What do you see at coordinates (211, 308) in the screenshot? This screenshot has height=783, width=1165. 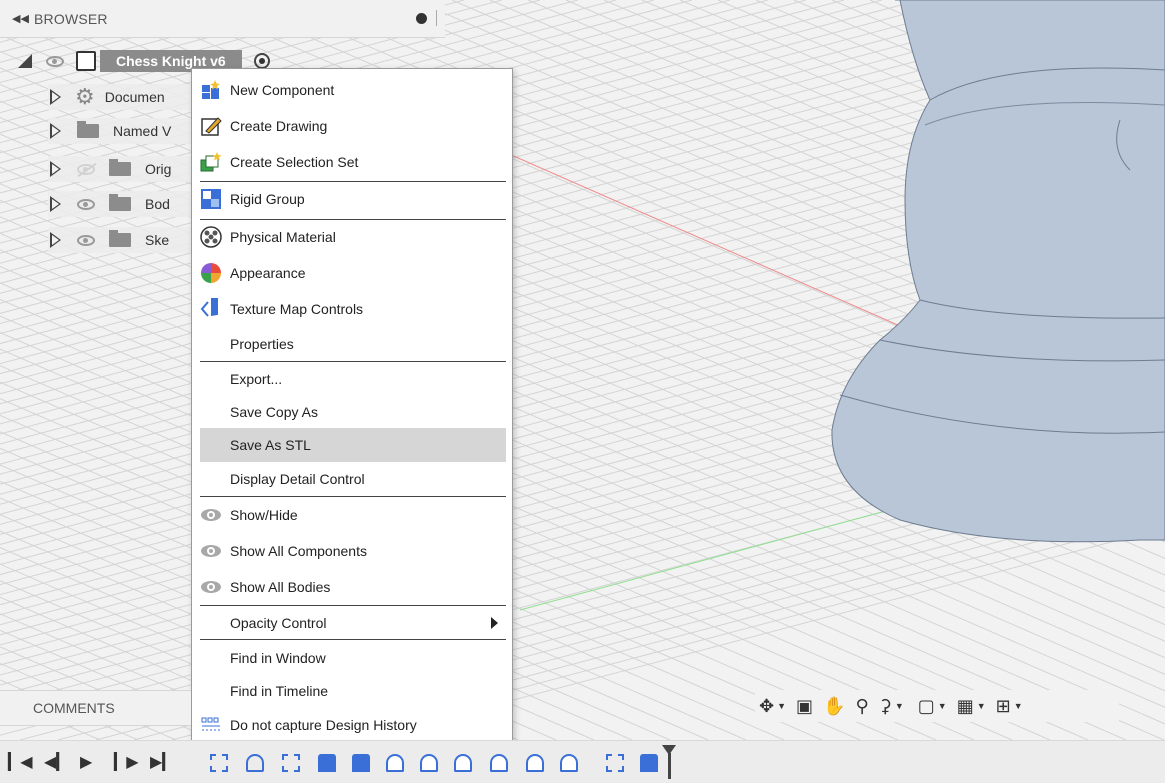 I see `texture-map-icon` at bounding box center [211, 308].